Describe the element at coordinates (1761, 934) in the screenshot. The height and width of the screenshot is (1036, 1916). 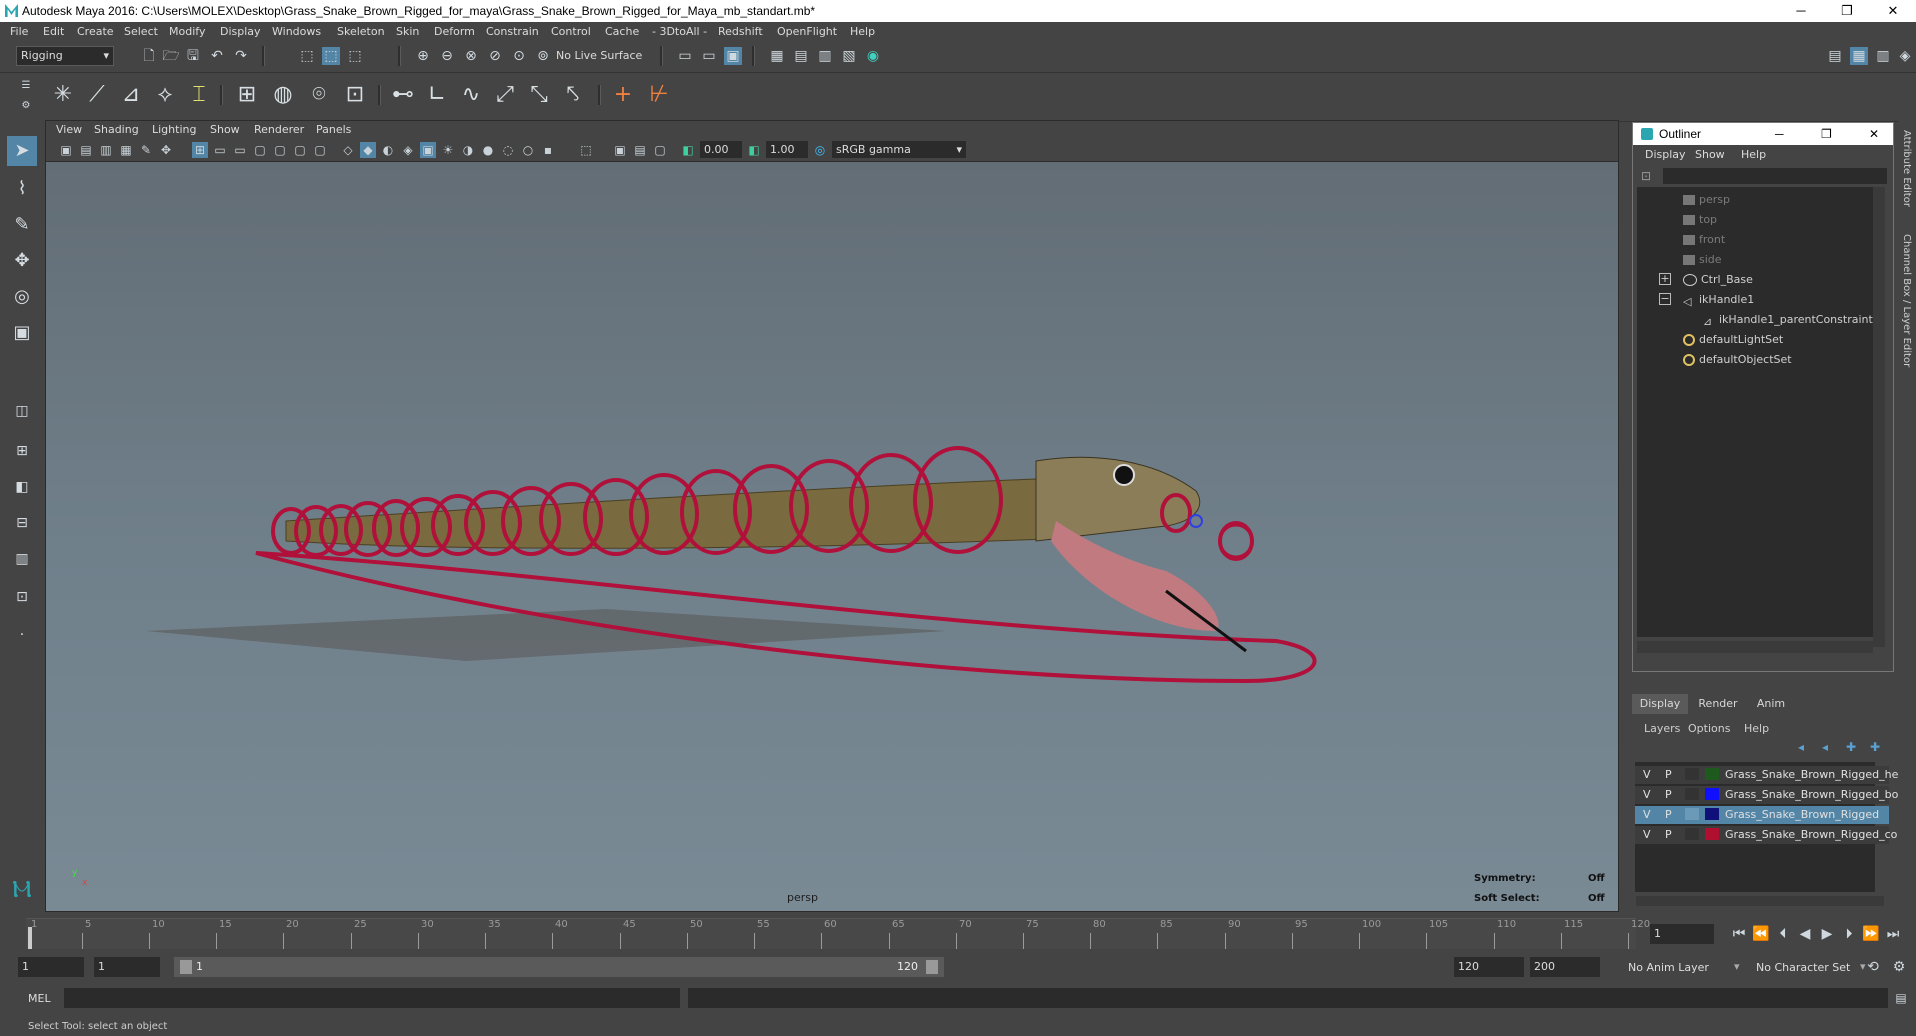
I see `step-back-frame-icon: ⏪` at that location.